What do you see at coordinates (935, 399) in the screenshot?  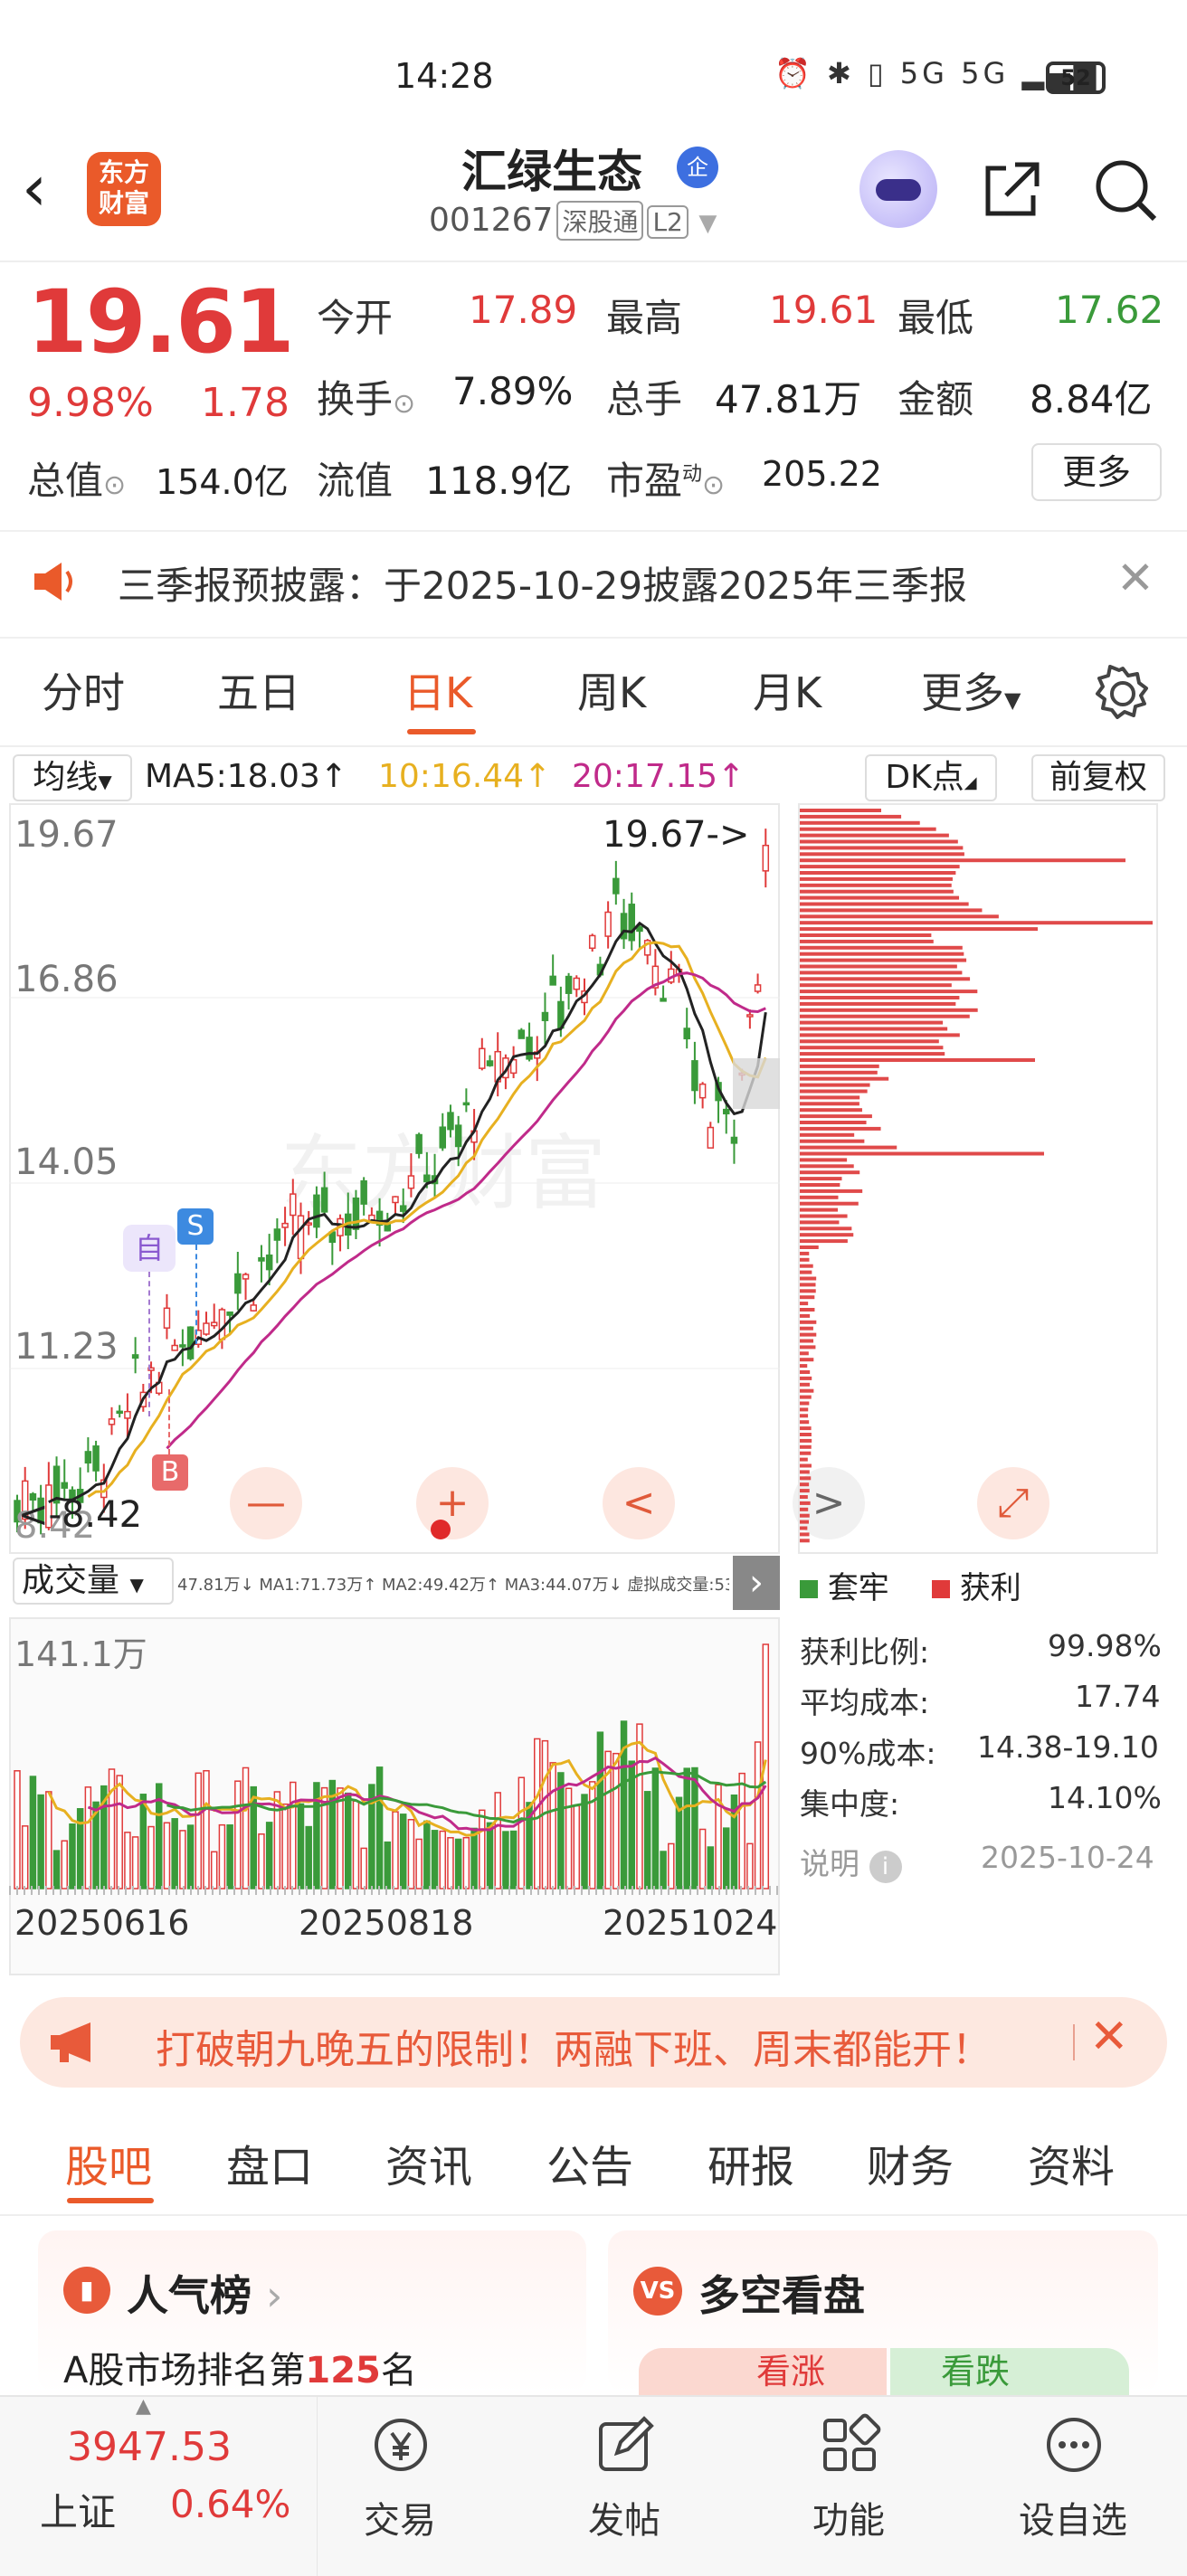 I see `amount-label: 金额` at bounding box center [935, 399].